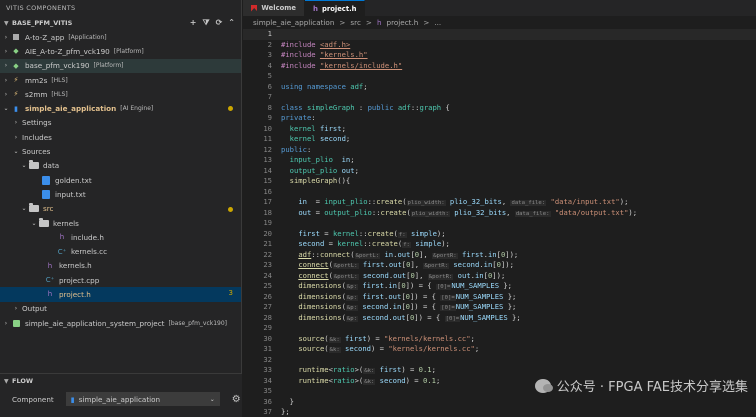 The image size is (756, 417). I want to click on code-line: 9 private:, so click(291, 117).